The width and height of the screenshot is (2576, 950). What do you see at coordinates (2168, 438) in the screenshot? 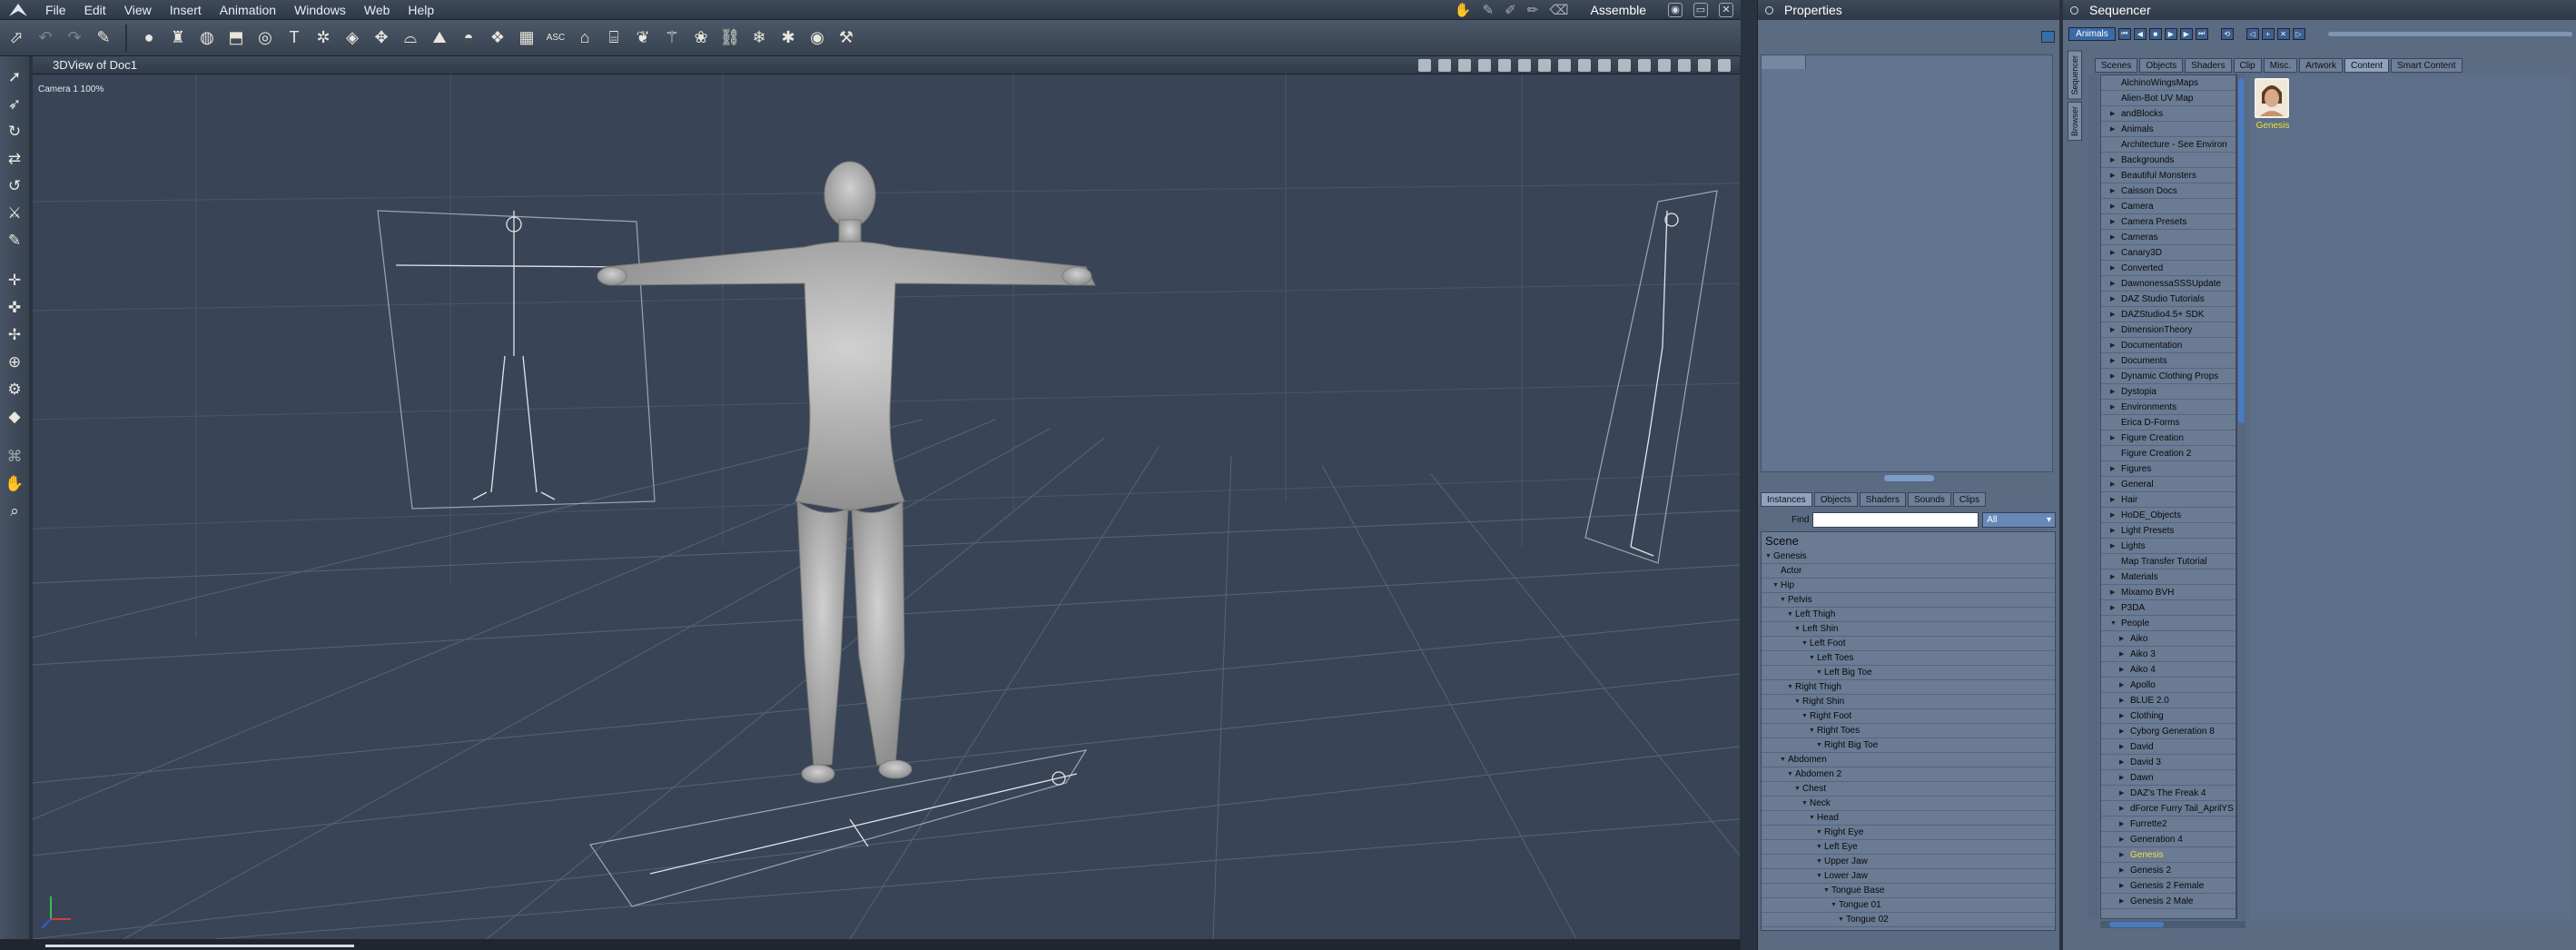
I see `browser-item: ▶ Figure Creation` at bounding box center [2168, 438].